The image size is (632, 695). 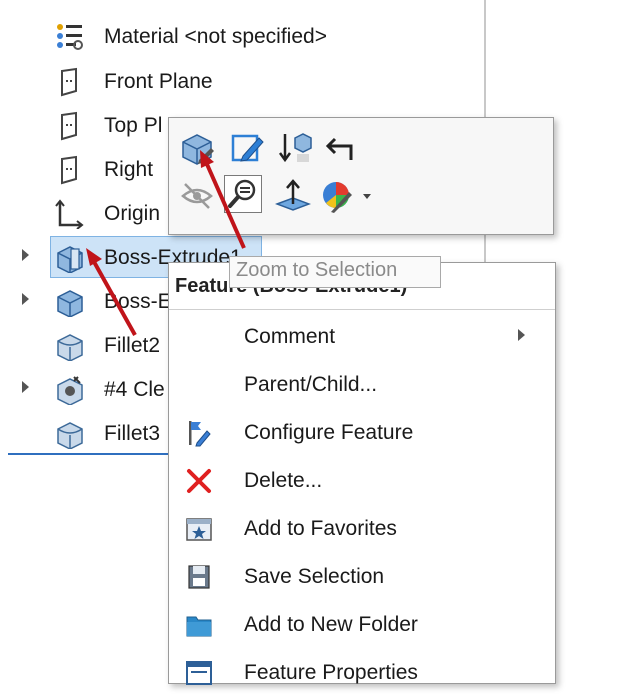 What do you see at coordinates (362, 309) in the screenshot?
I see `menu-separator` at bounding box center [362, 309].